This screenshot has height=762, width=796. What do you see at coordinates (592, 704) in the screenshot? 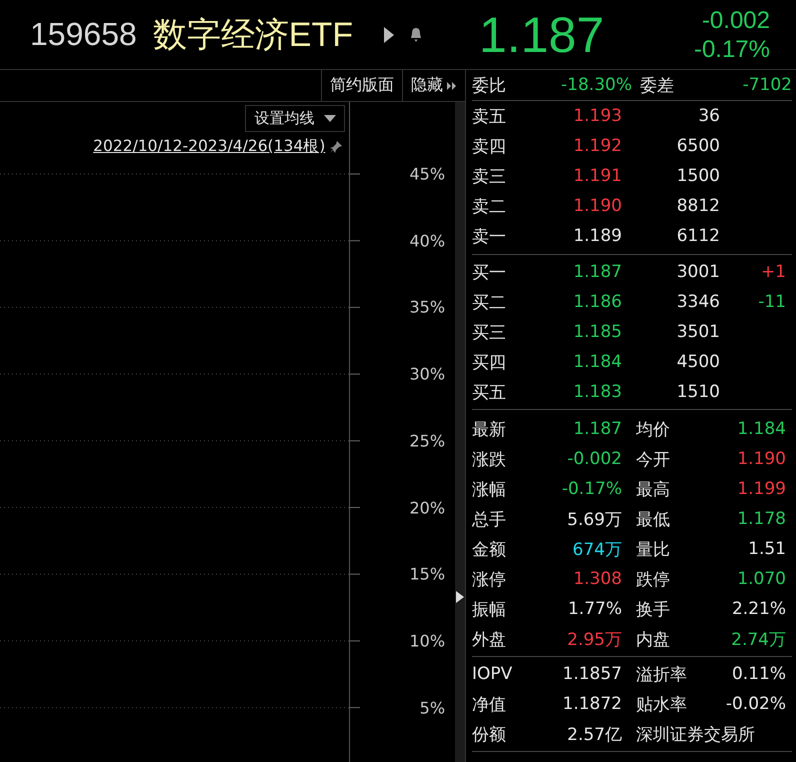
I see `fund-value: 1.1872` at bounding box center [592, 704].